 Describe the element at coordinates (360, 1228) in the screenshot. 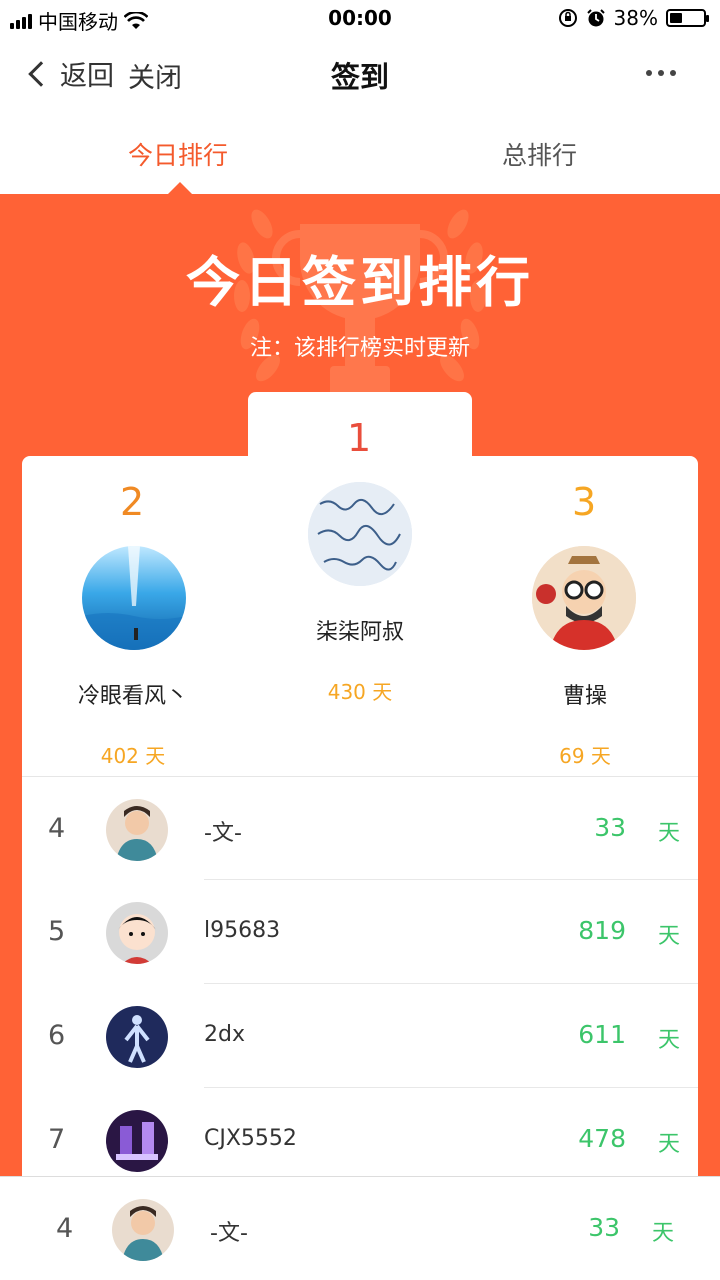

I see `my-rank-bar: 4 -文- 33 天` at that location.